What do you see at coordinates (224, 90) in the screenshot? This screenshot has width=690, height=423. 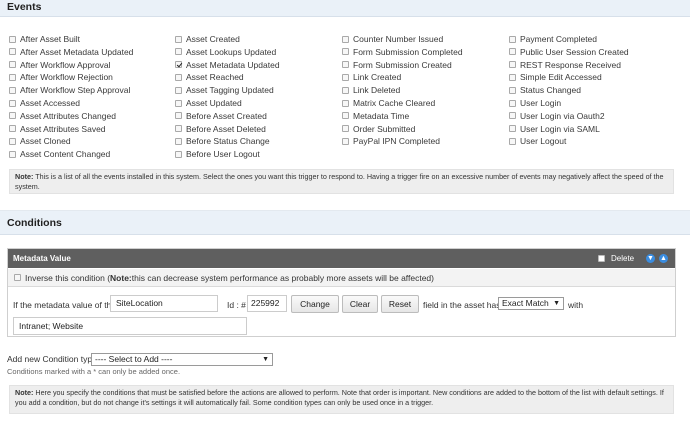 I see `event-option: Asset Tagging Updated` at bounding box center [224, 90].